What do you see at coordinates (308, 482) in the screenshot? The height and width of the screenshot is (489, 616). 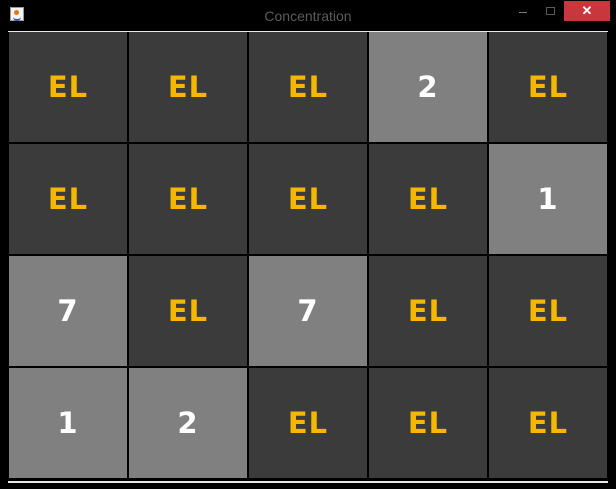 I see `frame-bottom-border` at bounding box center [308, 482].